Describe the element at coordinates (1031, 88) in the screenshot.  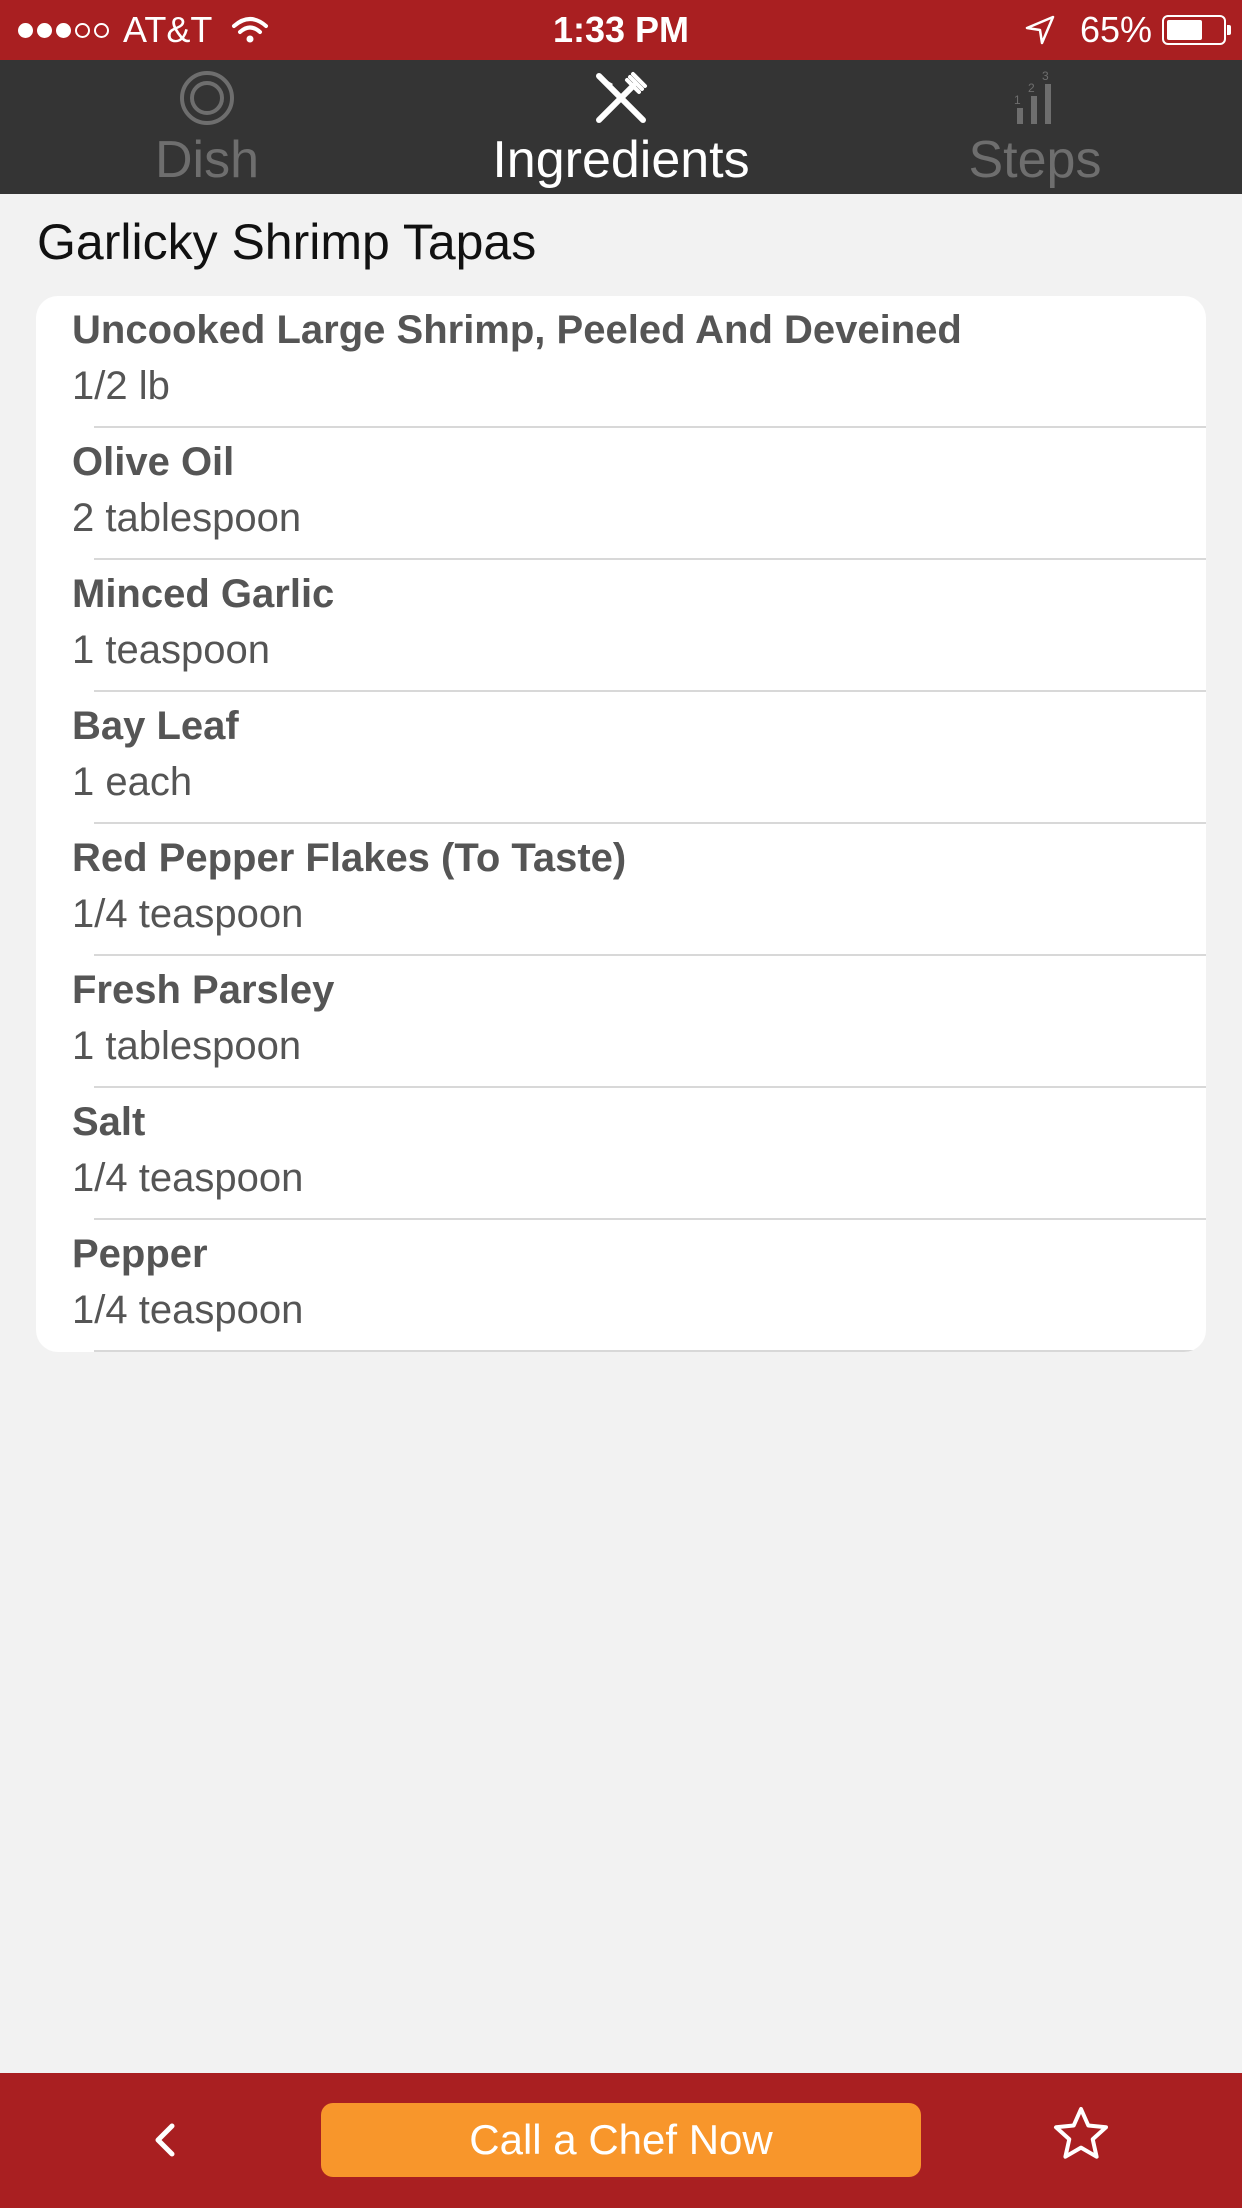
I see `svg-text: 2` at that location.